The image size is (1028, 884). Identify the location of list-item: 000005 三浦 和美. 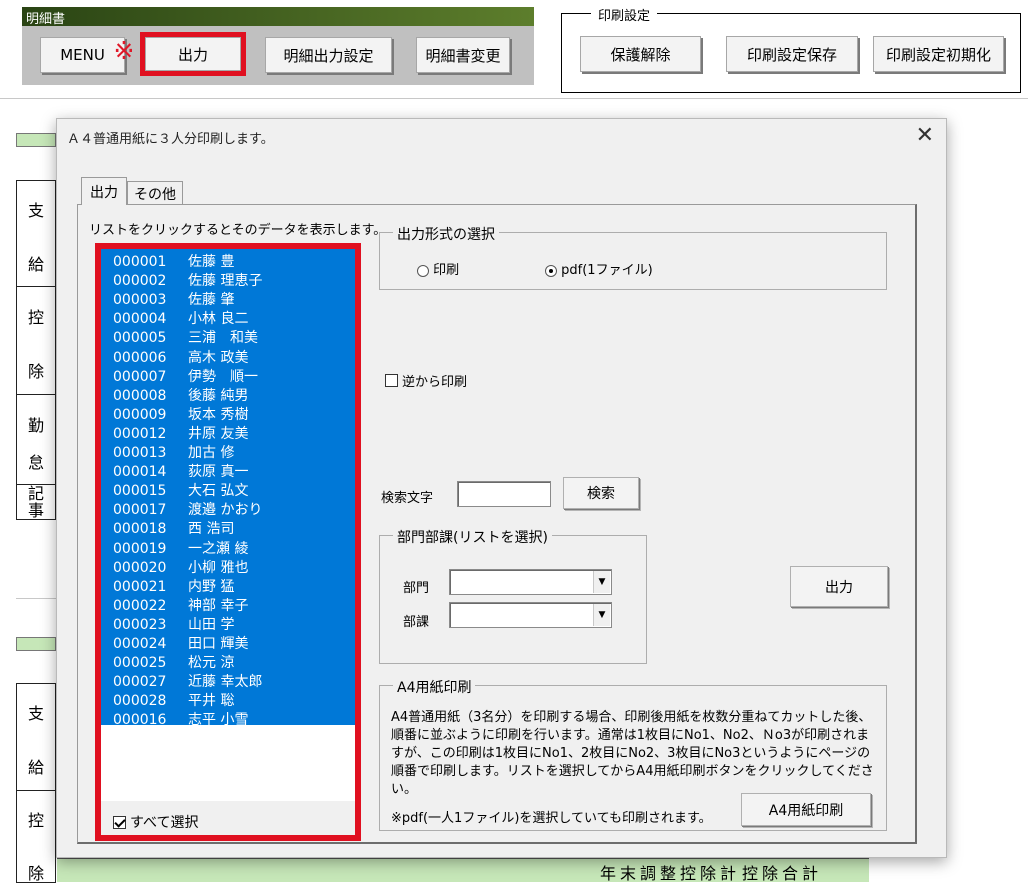
(185, 336).